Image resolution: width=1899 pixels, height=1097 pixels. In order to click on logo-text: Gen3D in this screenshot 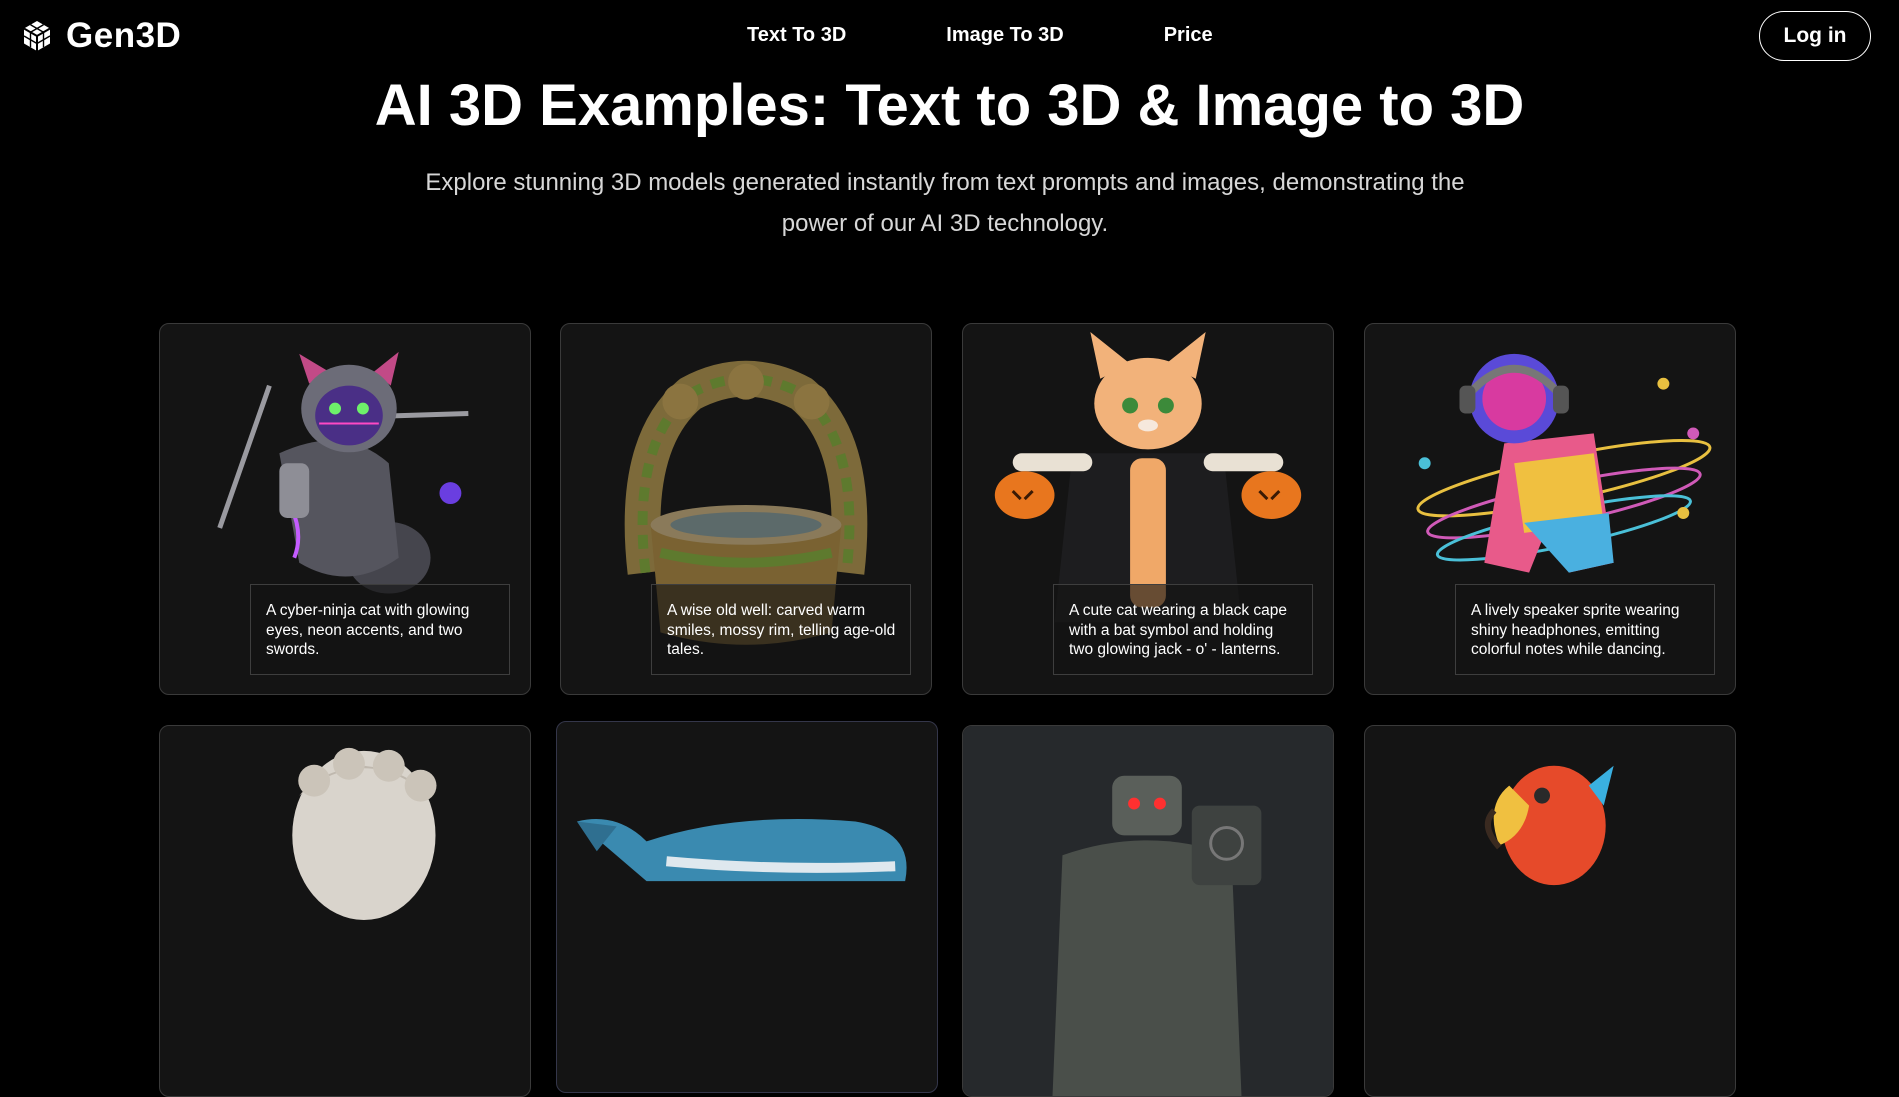, I will do `click(124, 35)`.